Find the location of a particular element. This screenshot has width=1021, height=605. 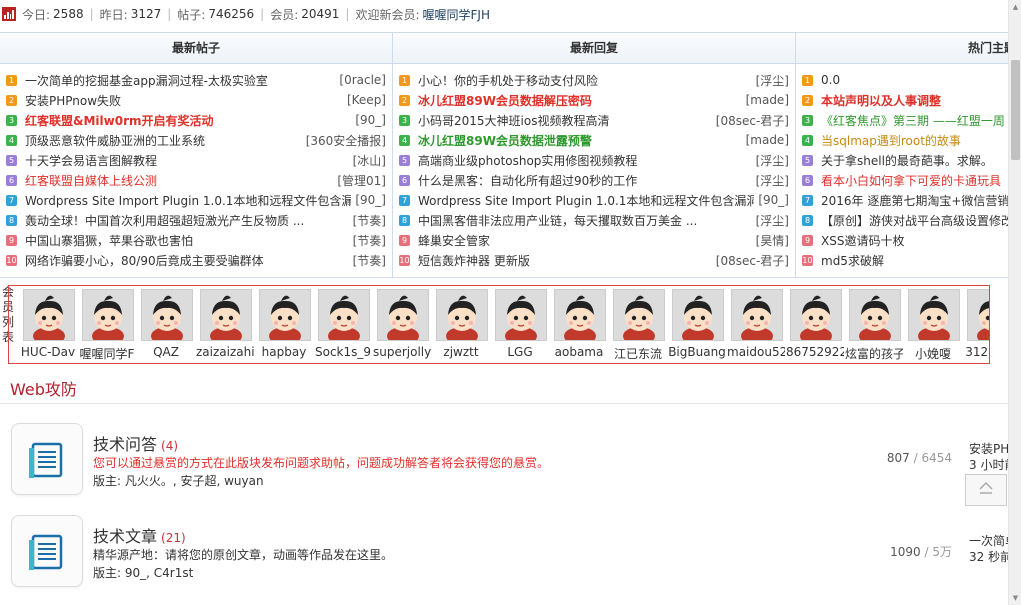

forum-icon is located at coordinates (47, 459).